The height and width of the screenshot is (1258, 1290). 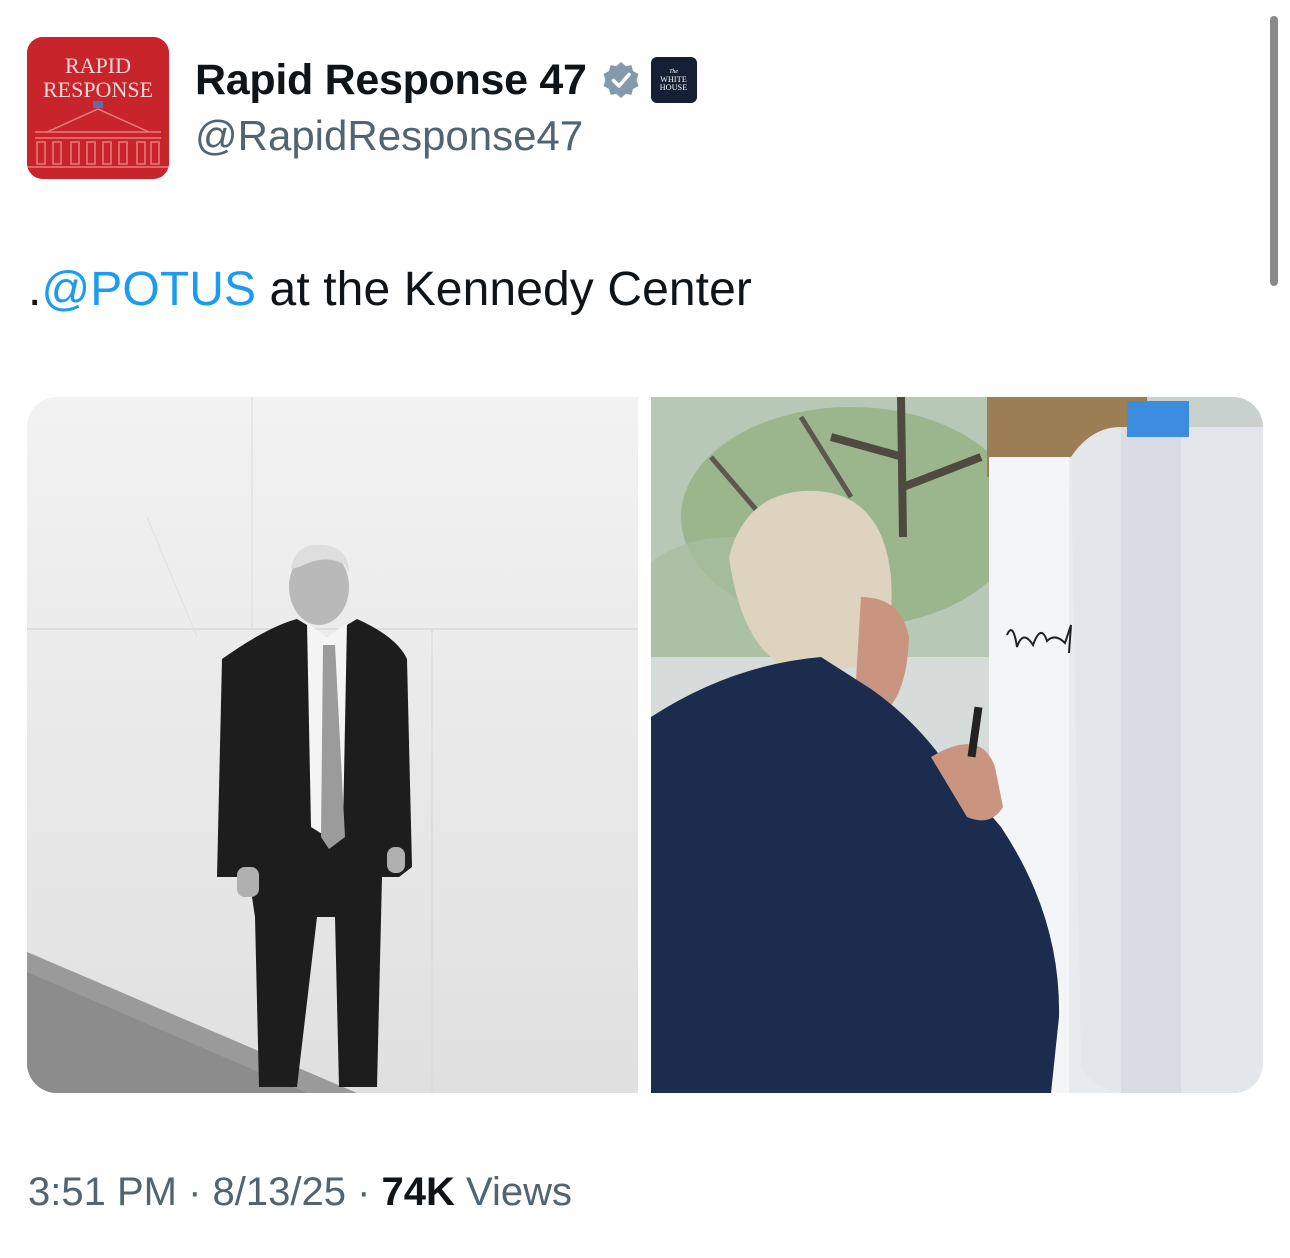 I want to click on author-handle: @RapidResponse47, so click(x=389, y=136).